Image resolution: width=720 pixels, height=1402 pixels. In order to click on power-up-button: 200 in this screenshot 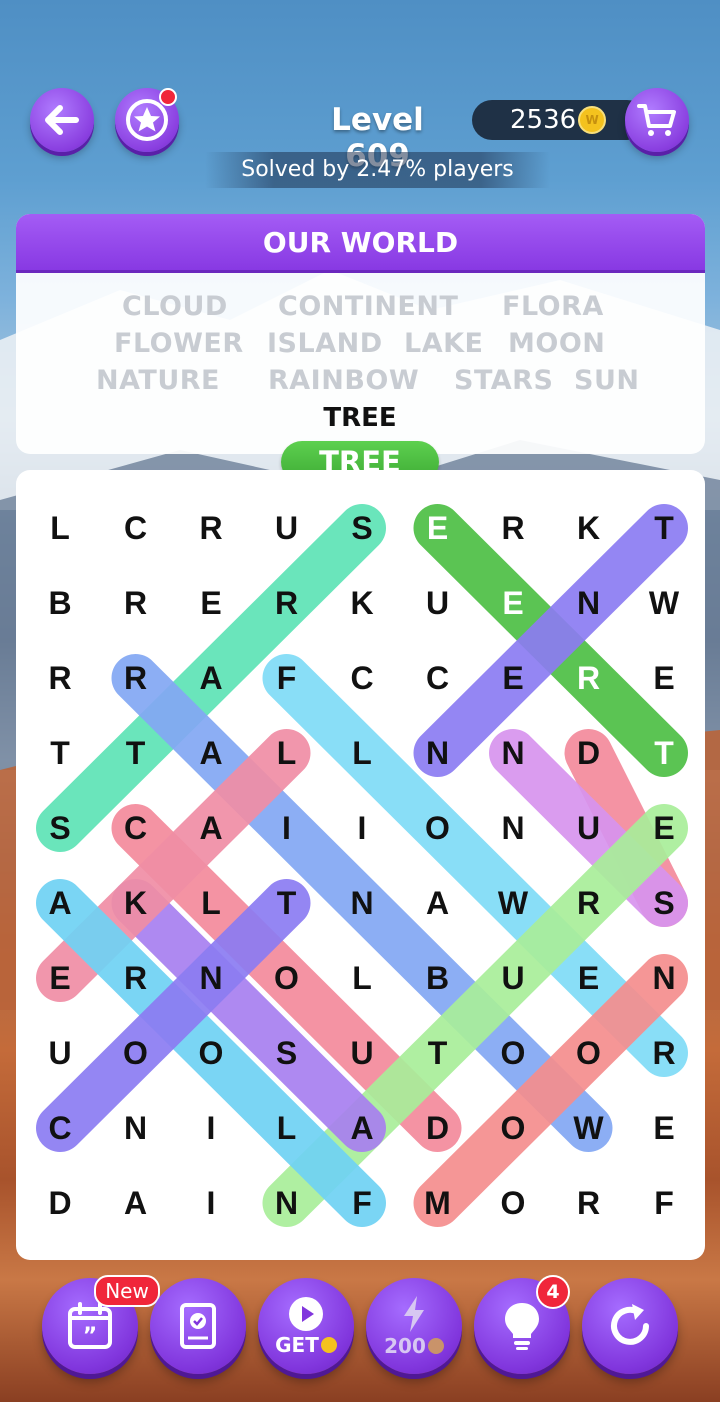, I will do `click(414, 1326)`.